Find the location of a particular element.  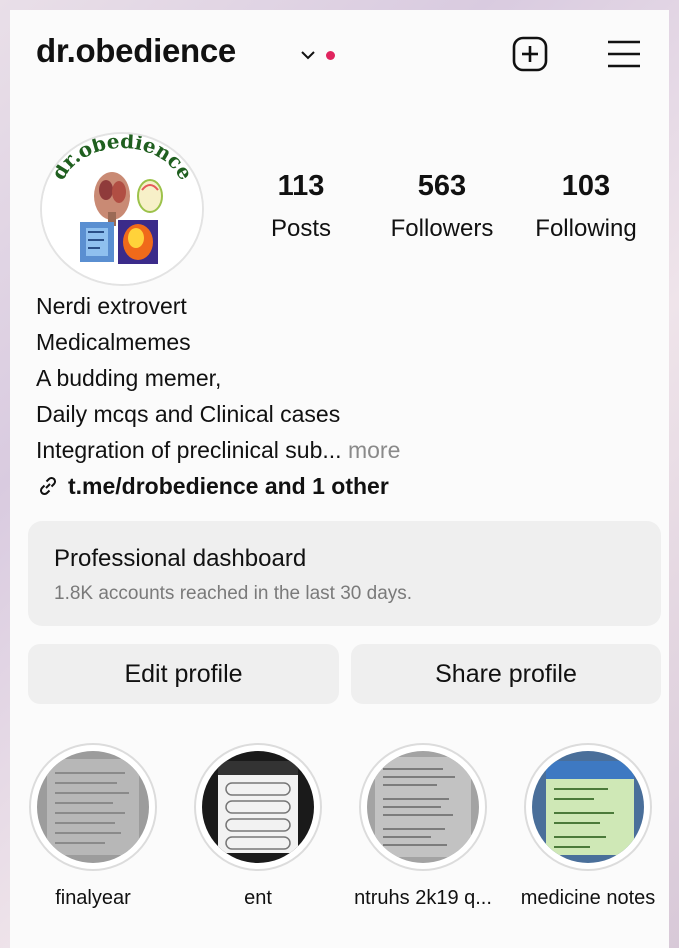

avatar-logo: dr.obedience is located at coordinates (122, 209).